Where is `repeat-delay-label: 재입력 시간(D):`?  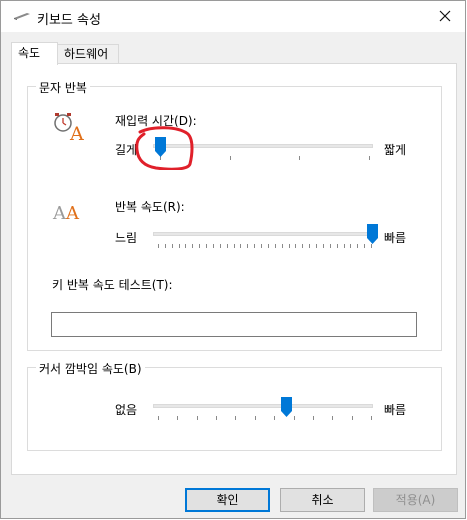
repeat-delay-label: 재입력 시간(D): is located at coordinates (156, 121).